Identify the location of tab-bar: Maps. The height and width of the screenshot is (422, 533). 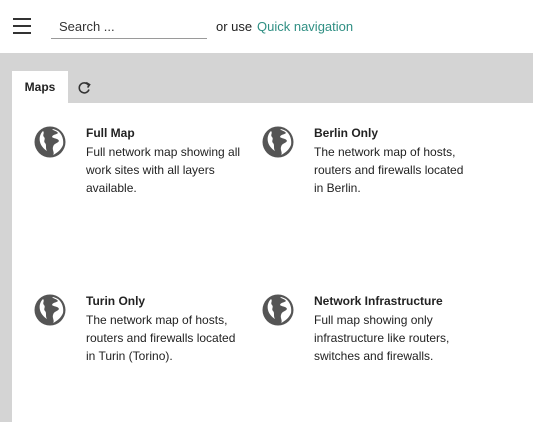
(266, 78).